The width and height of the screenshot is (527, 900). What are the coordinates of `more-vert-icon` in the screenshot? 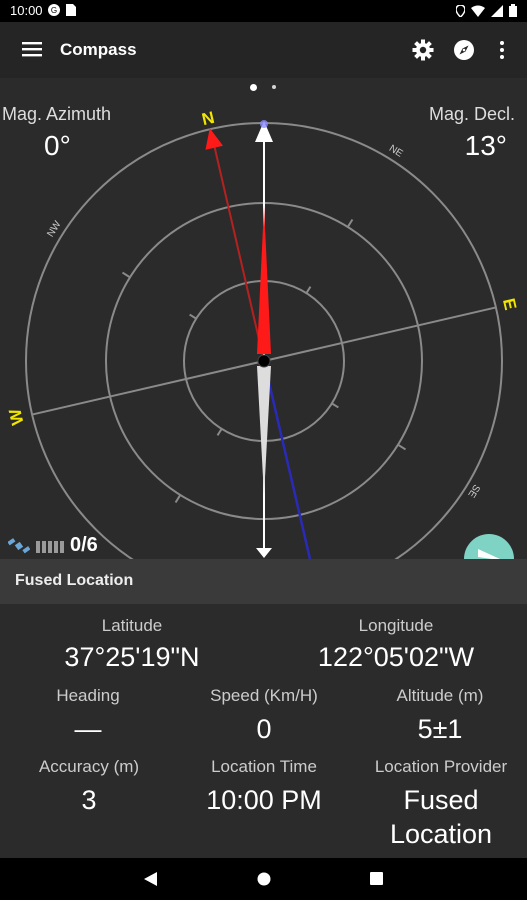 It's located at (502, 50).